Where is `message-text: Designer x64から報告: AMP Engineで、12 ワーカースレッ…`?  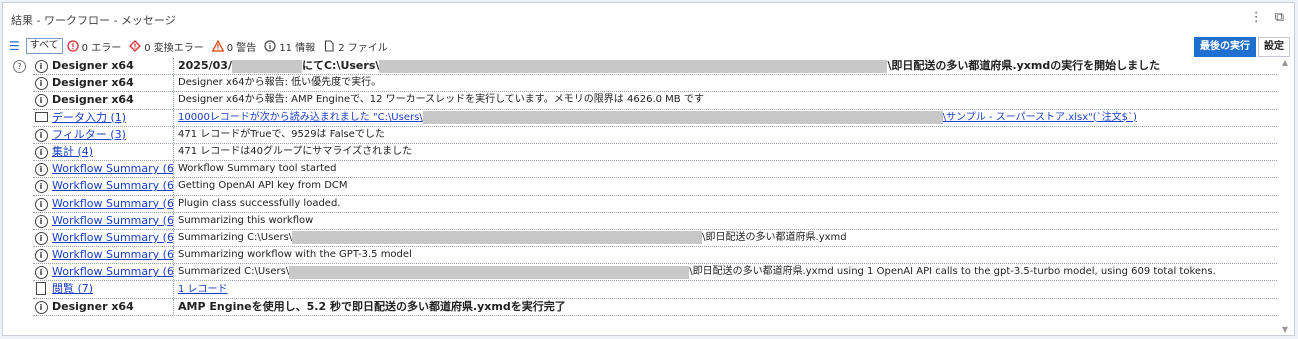
message-text: Designer x64から報告: AMP Engineで、12 ワーカースレッ… is located at coordinates (439, 100).